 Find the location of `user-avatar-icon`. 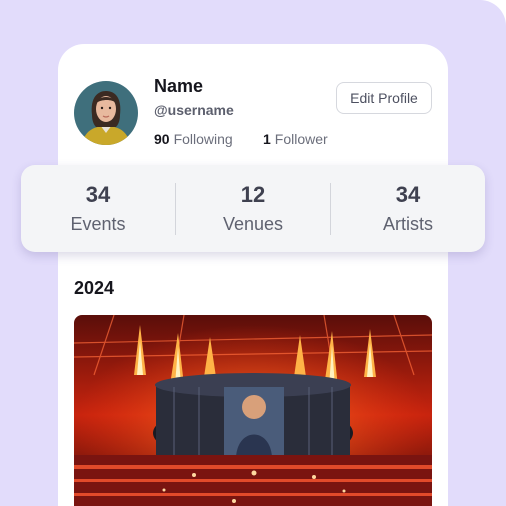

user-avatar-icon is located at coordinates (106, 113).